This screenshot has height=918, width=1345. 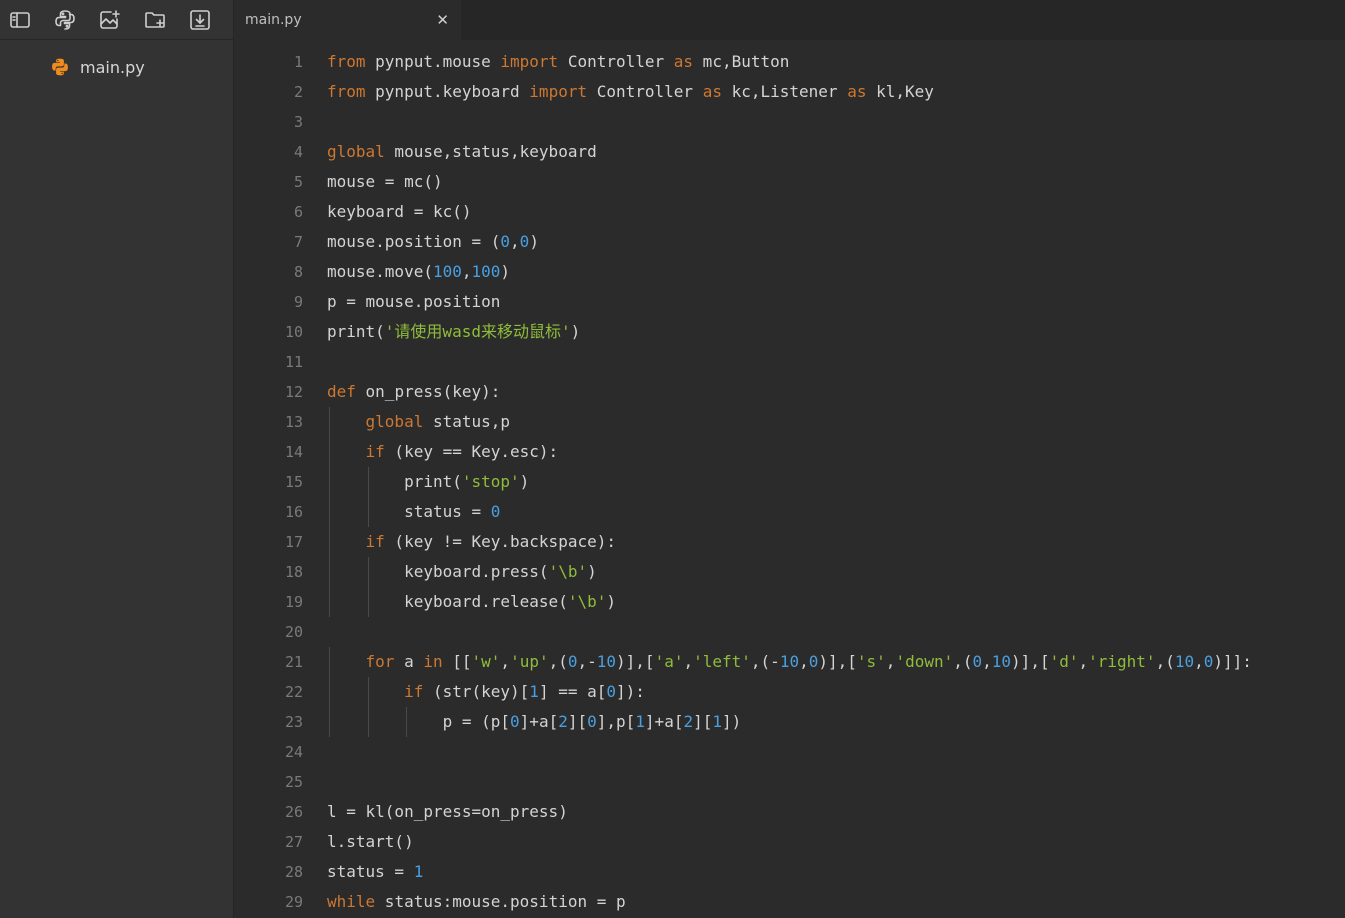 What do you see at coordinates (293, 512) in the screenshot?
I see `line-number: 16` at bounding box center [293, 512].